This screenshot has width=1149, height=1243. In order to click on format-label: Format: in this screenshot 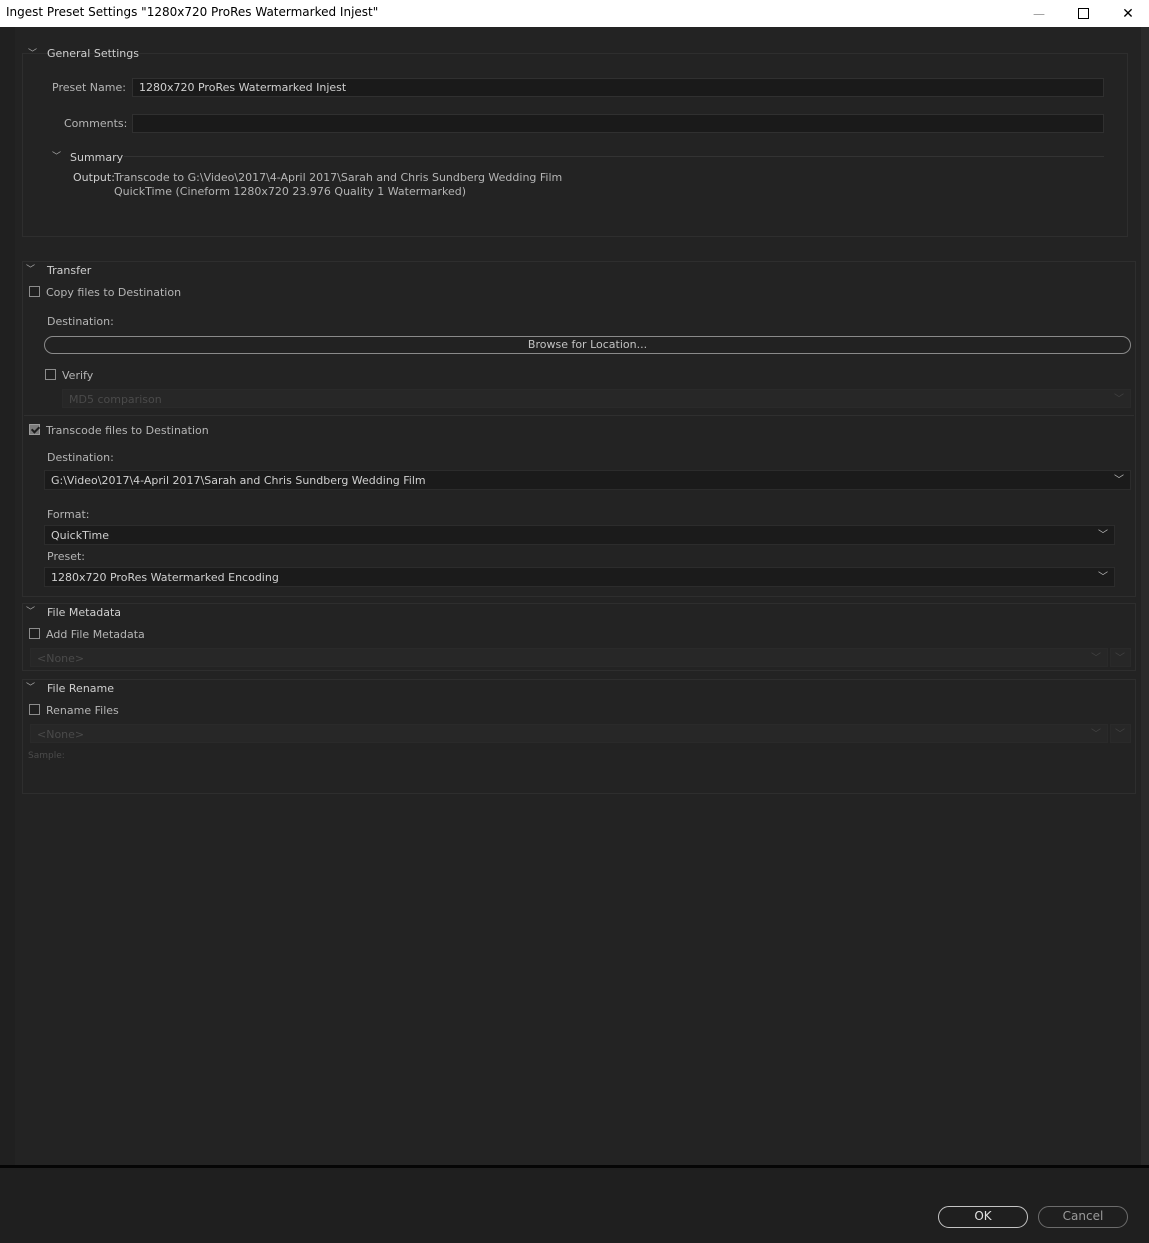, I will do `click(68, 514)`.